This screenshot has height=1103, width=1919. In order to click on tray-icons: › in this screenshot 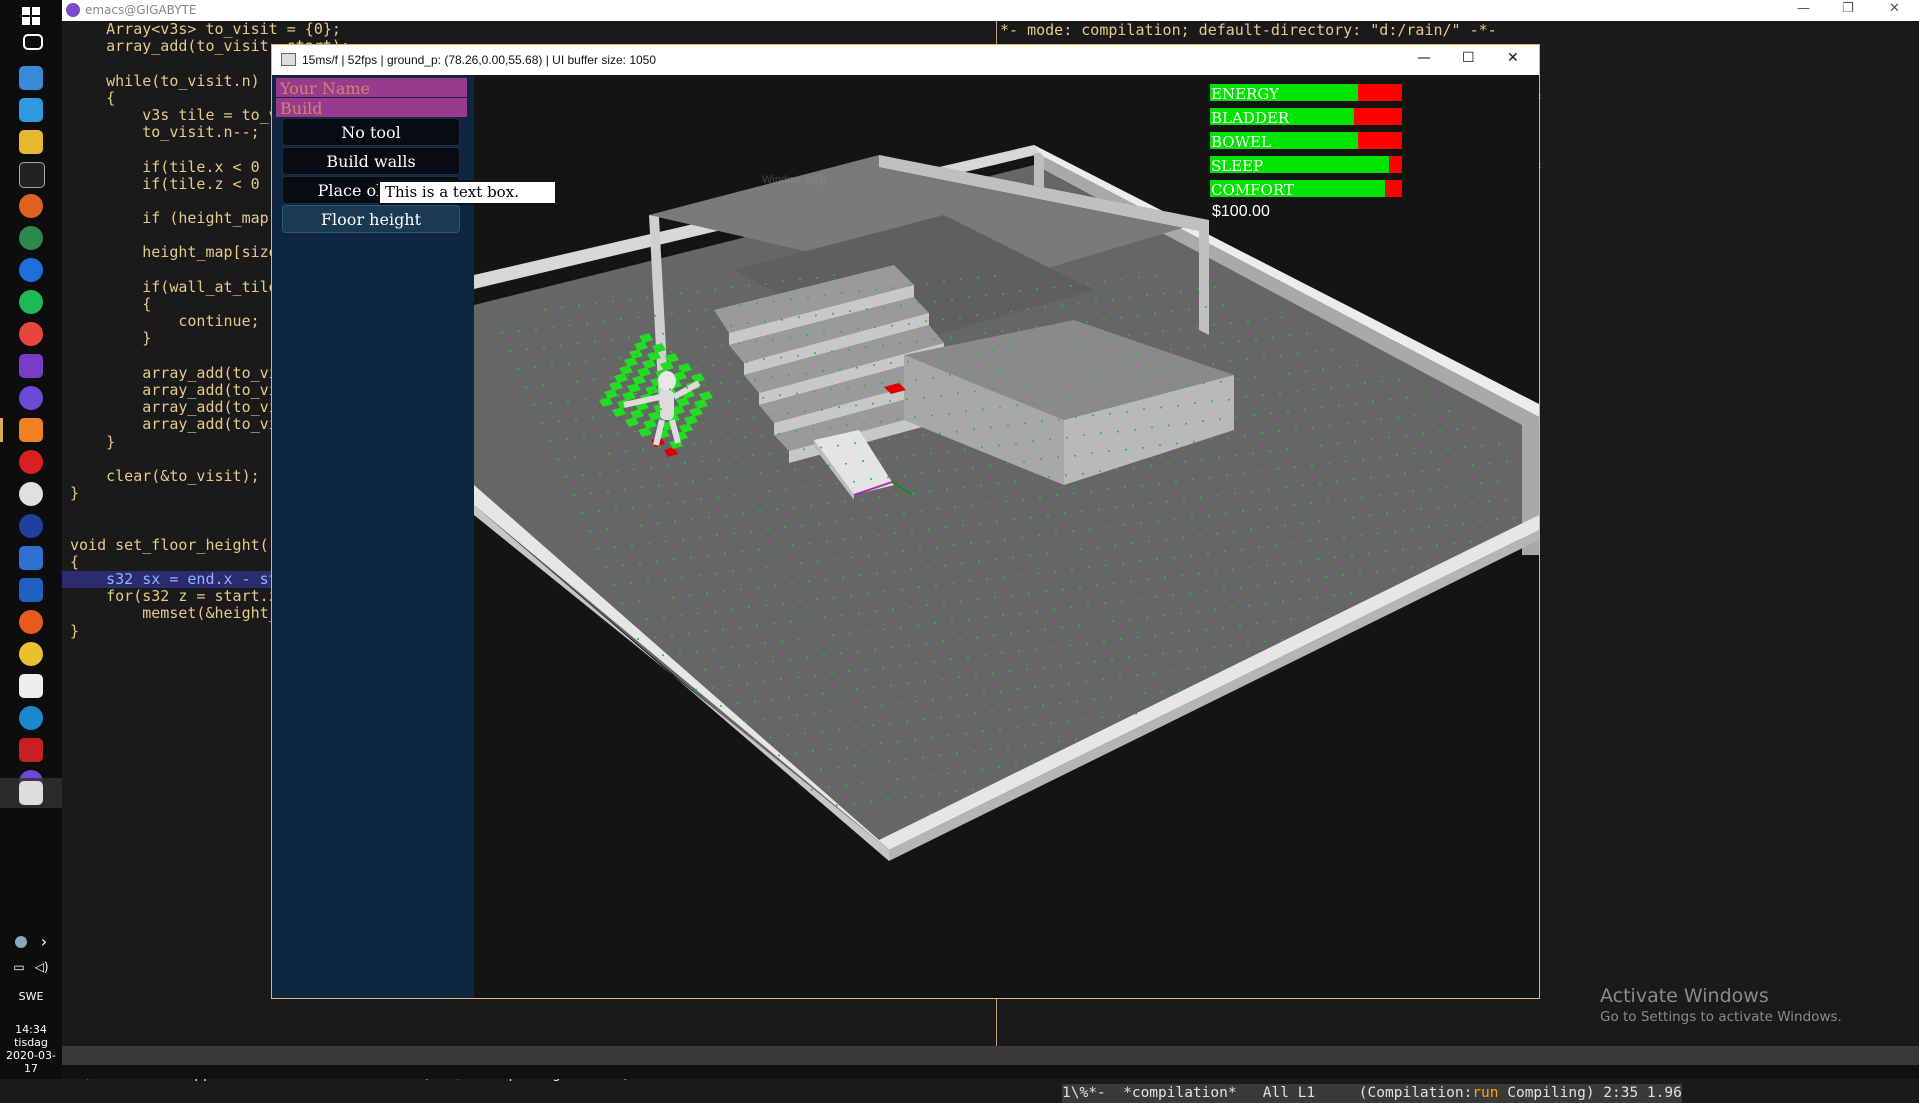, I will do `click(31, 943)`.